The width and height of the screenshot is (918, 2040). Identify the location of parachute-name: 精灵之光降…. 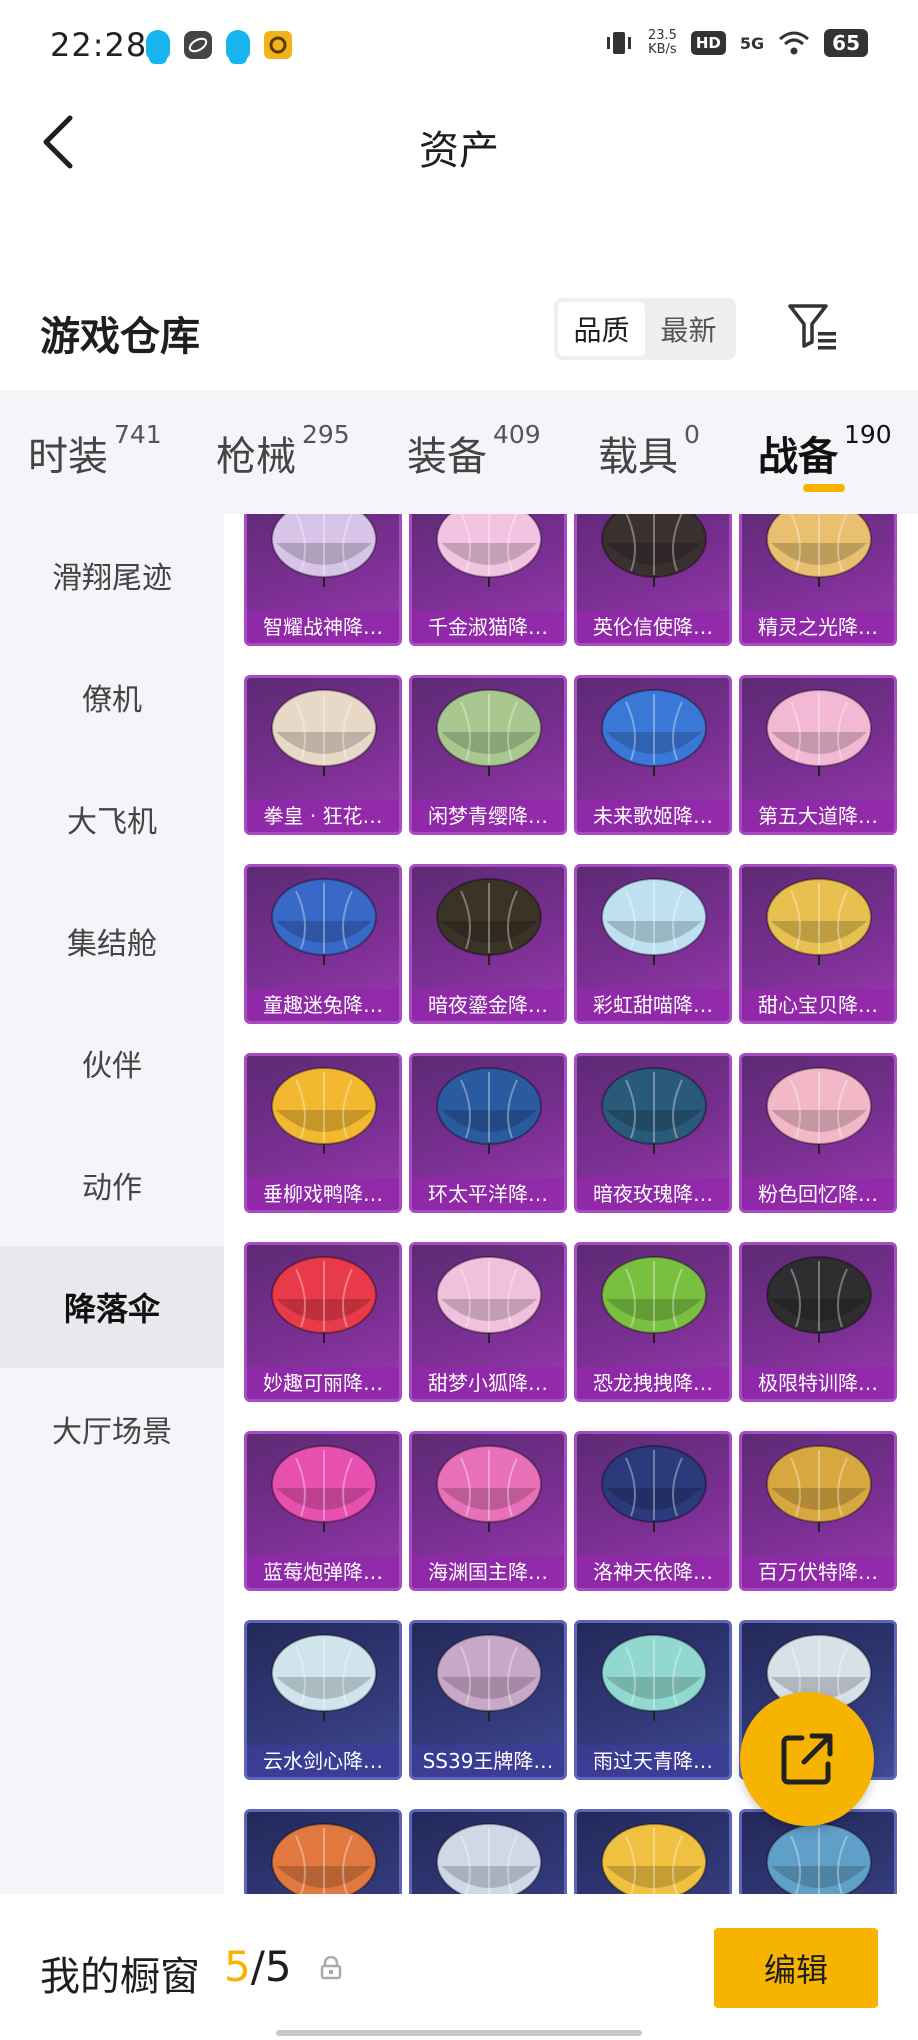
(818, 627).